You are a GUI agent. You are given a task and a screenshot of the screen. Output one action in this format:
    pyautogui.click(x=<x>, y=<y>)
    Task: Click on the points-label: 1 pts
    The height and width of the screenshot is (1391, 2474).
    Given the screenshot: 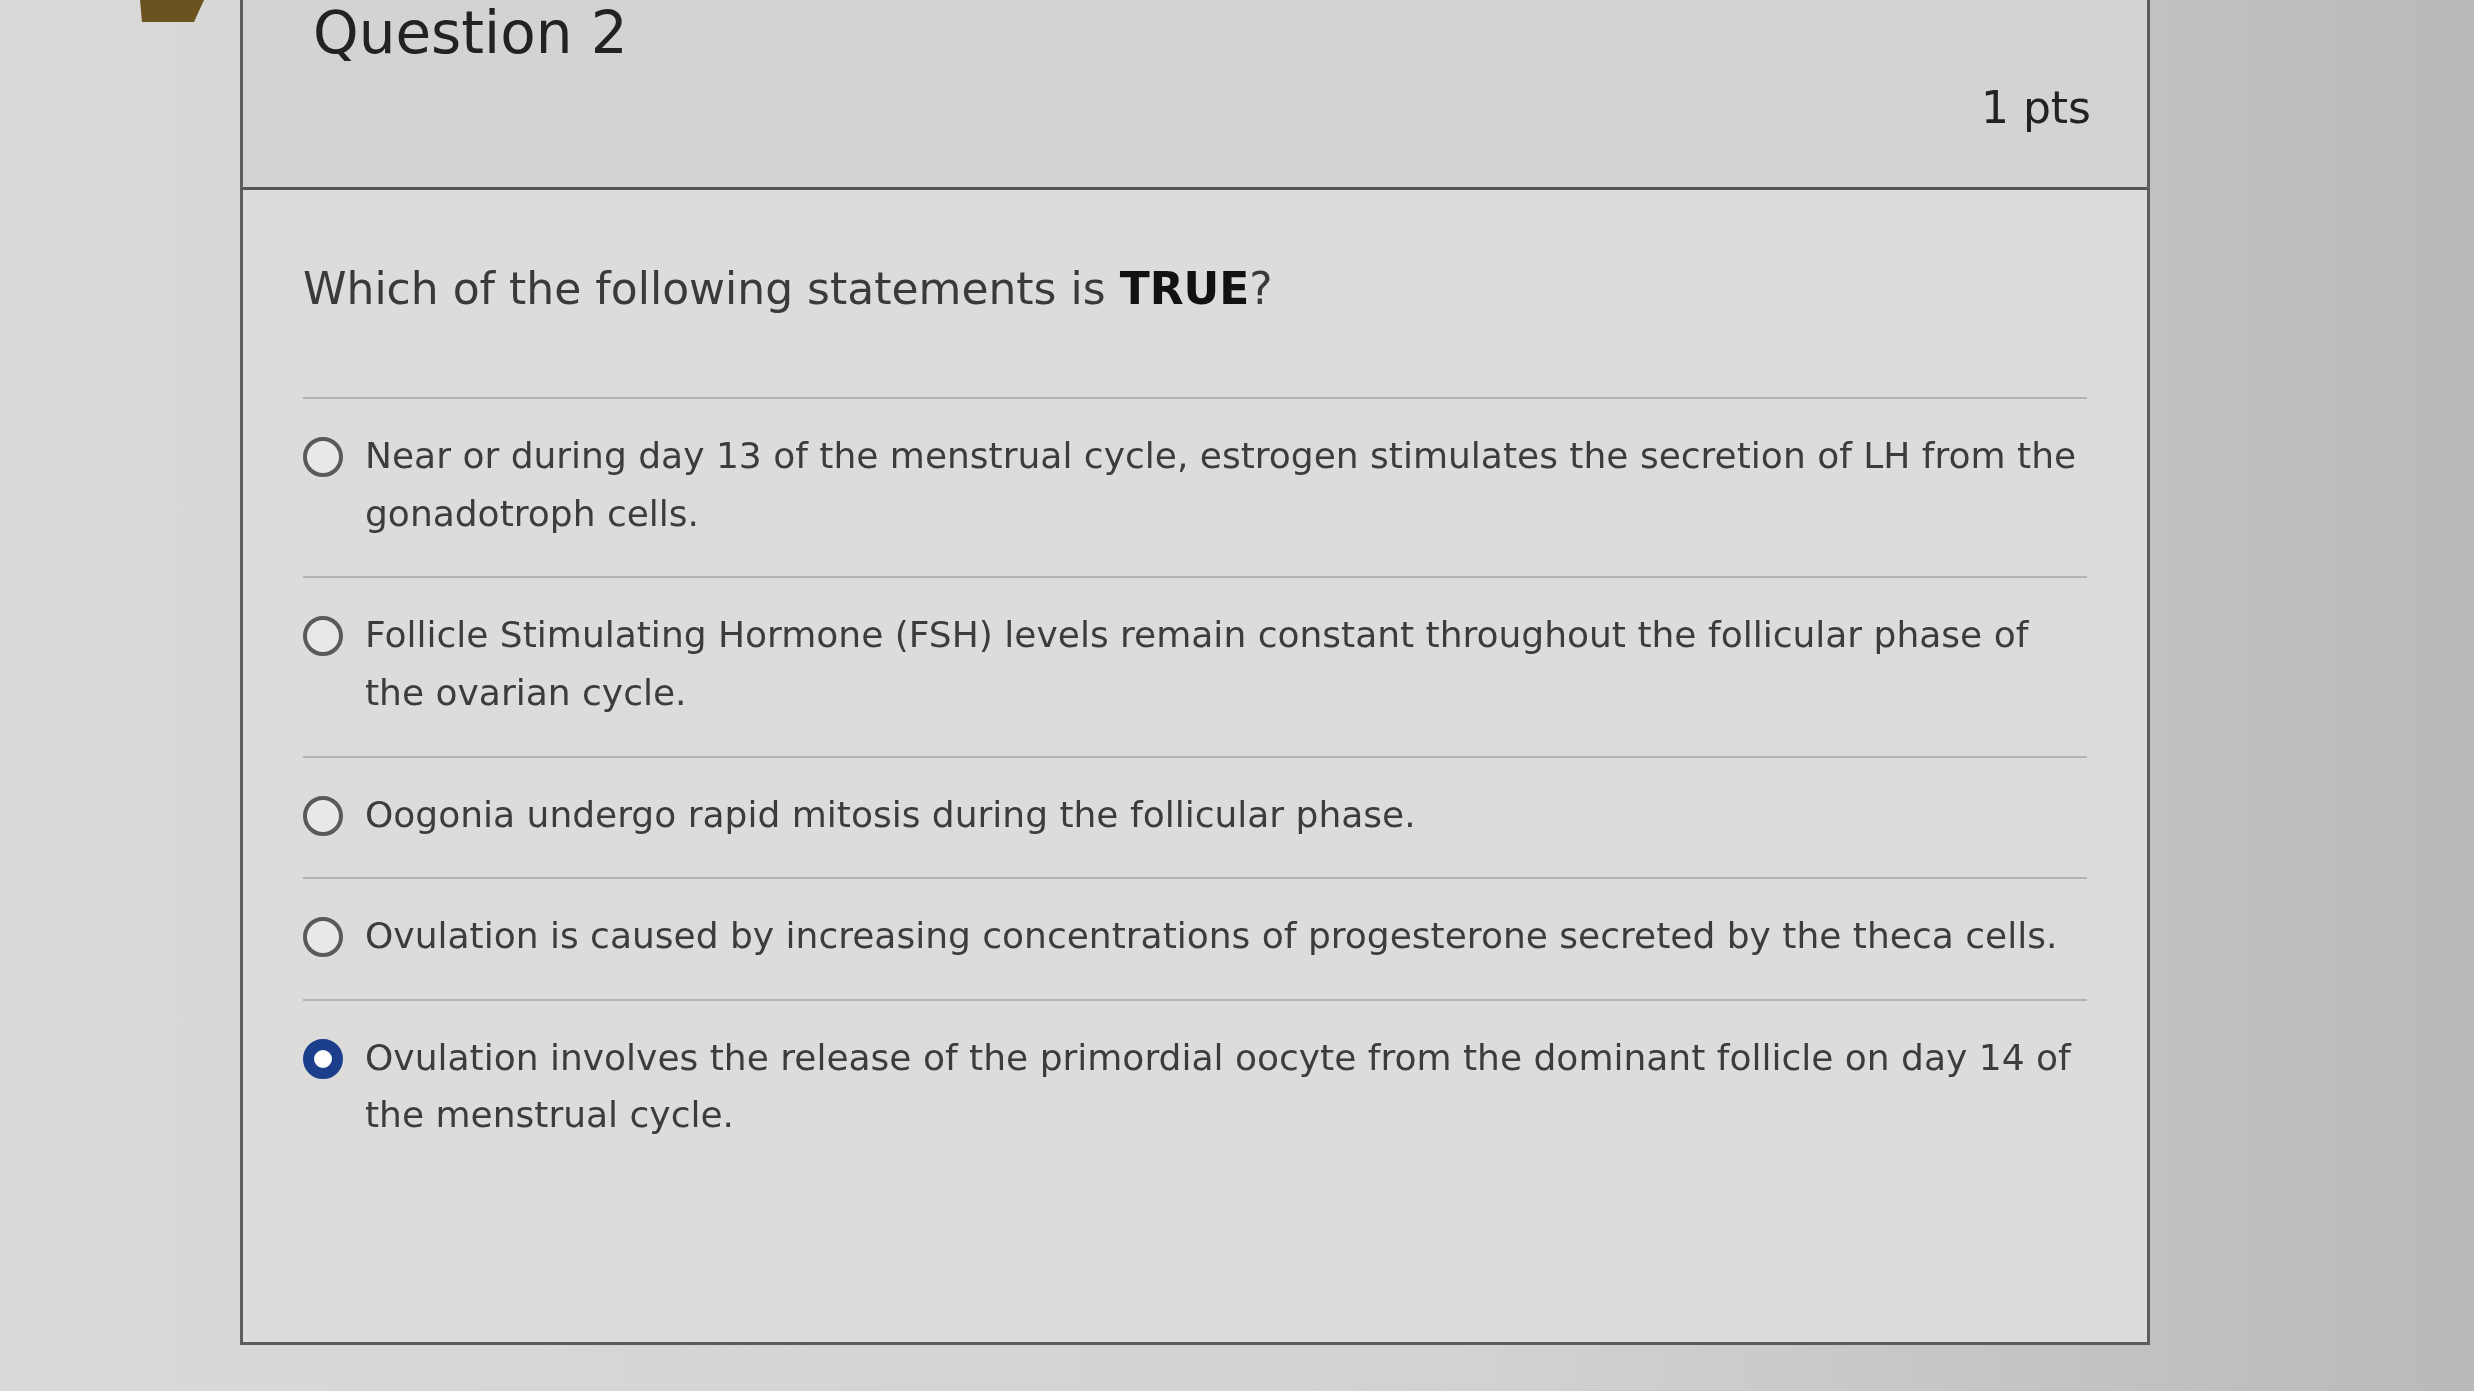 What is the action you would take?
    pyautogui.click(x=2035, y=108)
    